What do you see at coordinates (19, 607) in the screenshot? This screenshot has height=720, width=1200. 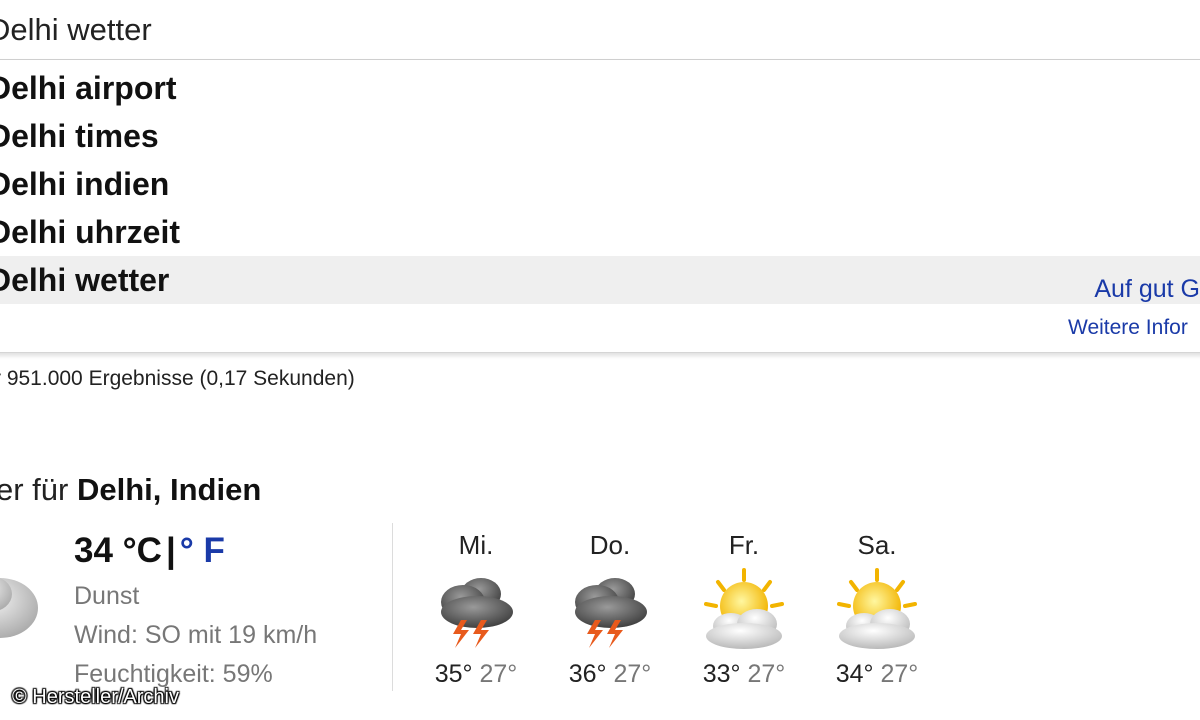 I see `haze-cloud-icon` at bounding box center [19, 607].